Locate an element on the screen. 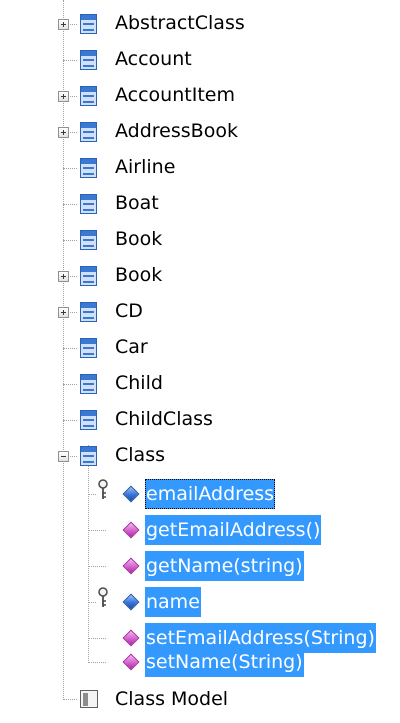 The height and width of the screenshot is (723, 400). member-item: name is located at coordinates (200, 602).